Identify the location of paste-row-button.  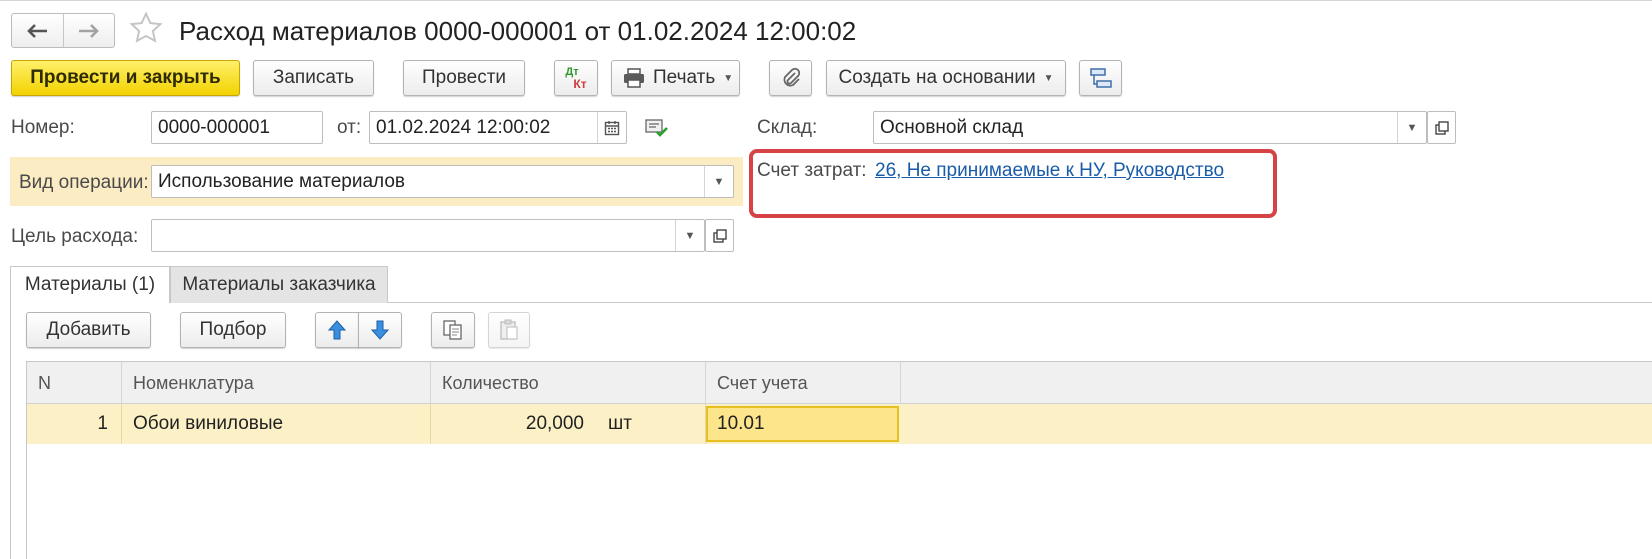
(509, 330).